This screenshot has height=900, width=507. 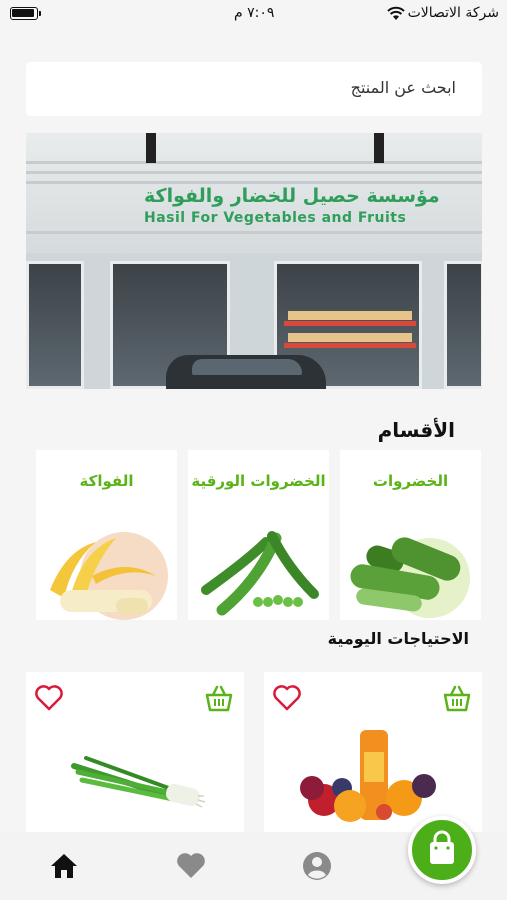 What do you see at coordinates (275, 218) in the screenshot?
I see `store-sign-english: Hasil For Vegetables and Fruits` at bounding box center [275, 218].